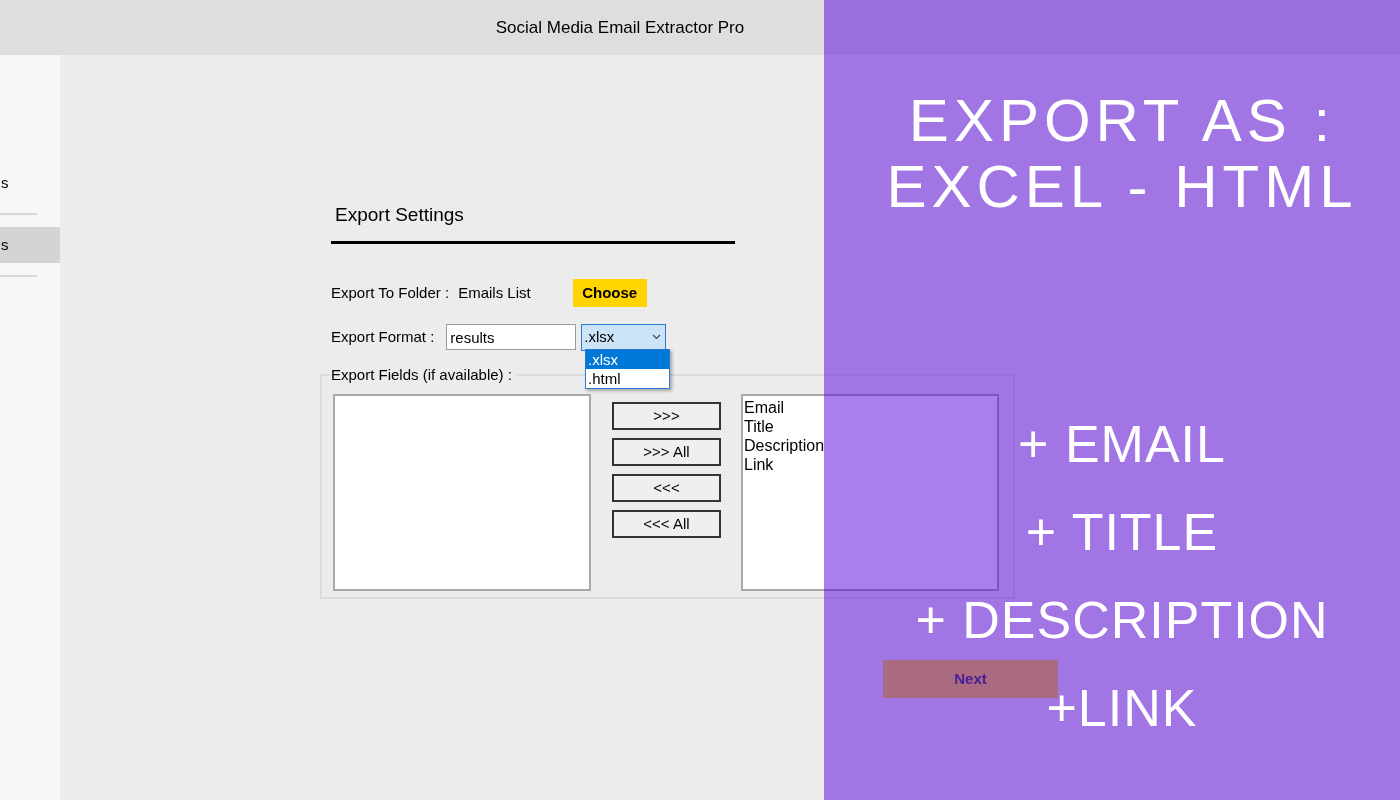  Describe the element at coordinates (511, 337) in the screenshot. I see `filename-field: results` at that location.